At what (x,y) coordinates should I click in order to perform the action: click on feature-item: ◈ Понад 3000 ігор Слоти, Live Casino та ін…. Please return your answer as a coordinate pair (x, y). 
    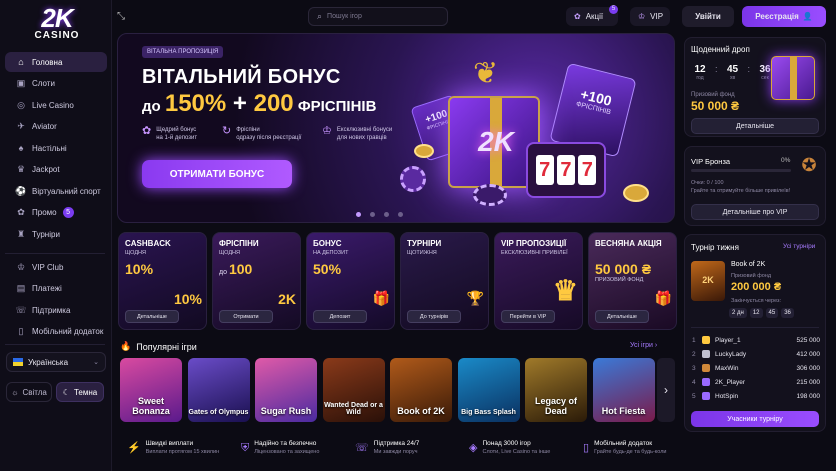
    Looking at the image, I should click on (509, 448).